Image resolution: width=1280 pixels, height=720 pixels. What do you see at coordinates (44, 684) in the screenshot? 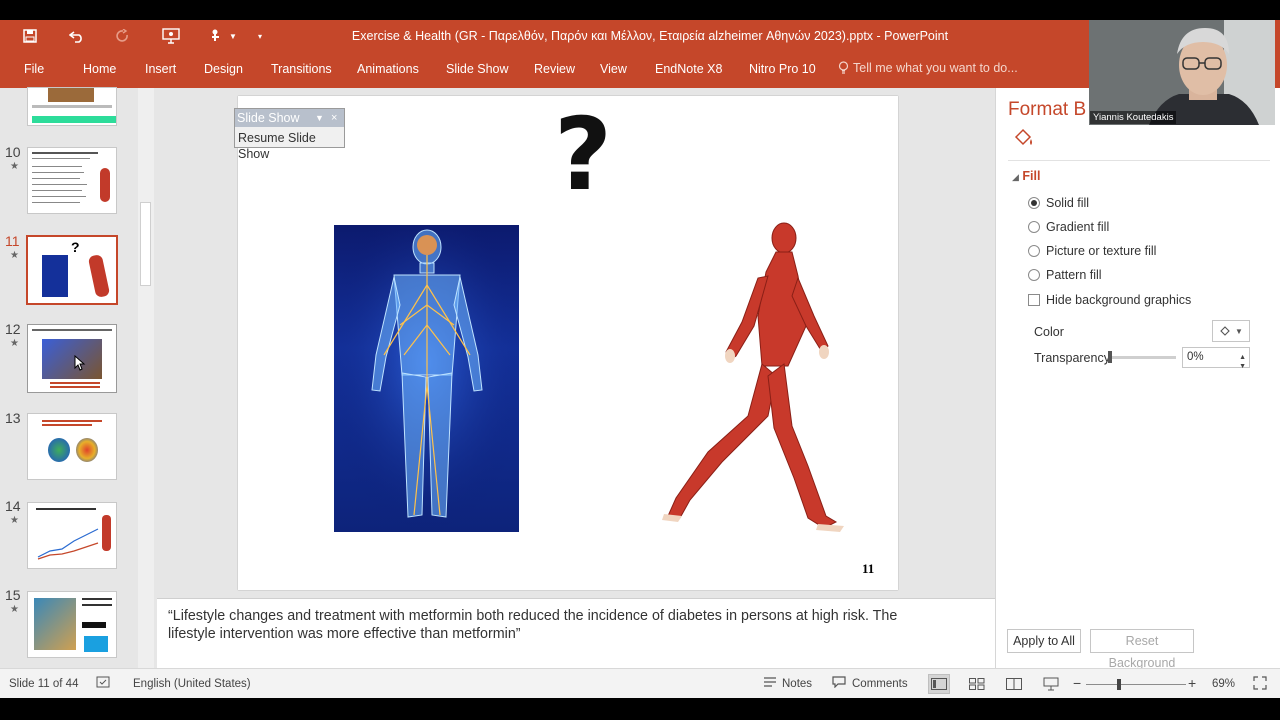
I see `slide-counter: Slide 11 of 44` at bounding box center [44, 684].